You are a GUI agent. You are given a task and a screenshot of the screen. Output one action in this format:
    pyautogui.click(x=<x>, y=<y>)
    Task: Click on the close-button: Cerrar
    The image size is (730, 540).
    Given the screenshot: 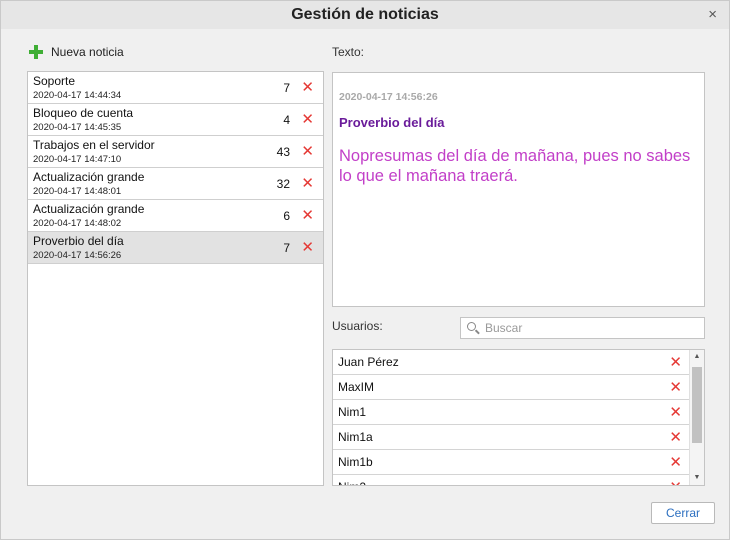 What is the action you would take?
    pyautogui.click(x=683, y=513)
    